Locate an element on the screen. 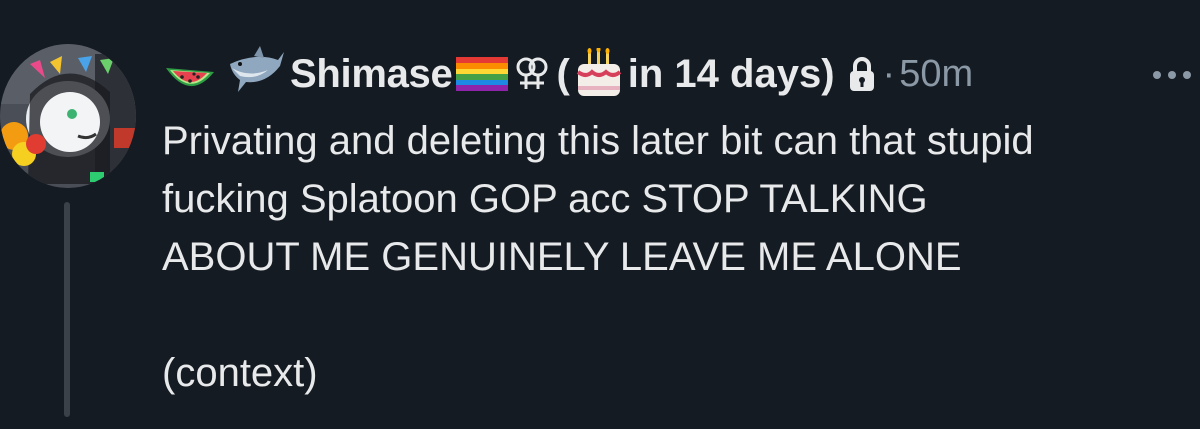 This screenshot has width=1200, height=429. birthday-paren: ( is located at coordinates (563, 73).